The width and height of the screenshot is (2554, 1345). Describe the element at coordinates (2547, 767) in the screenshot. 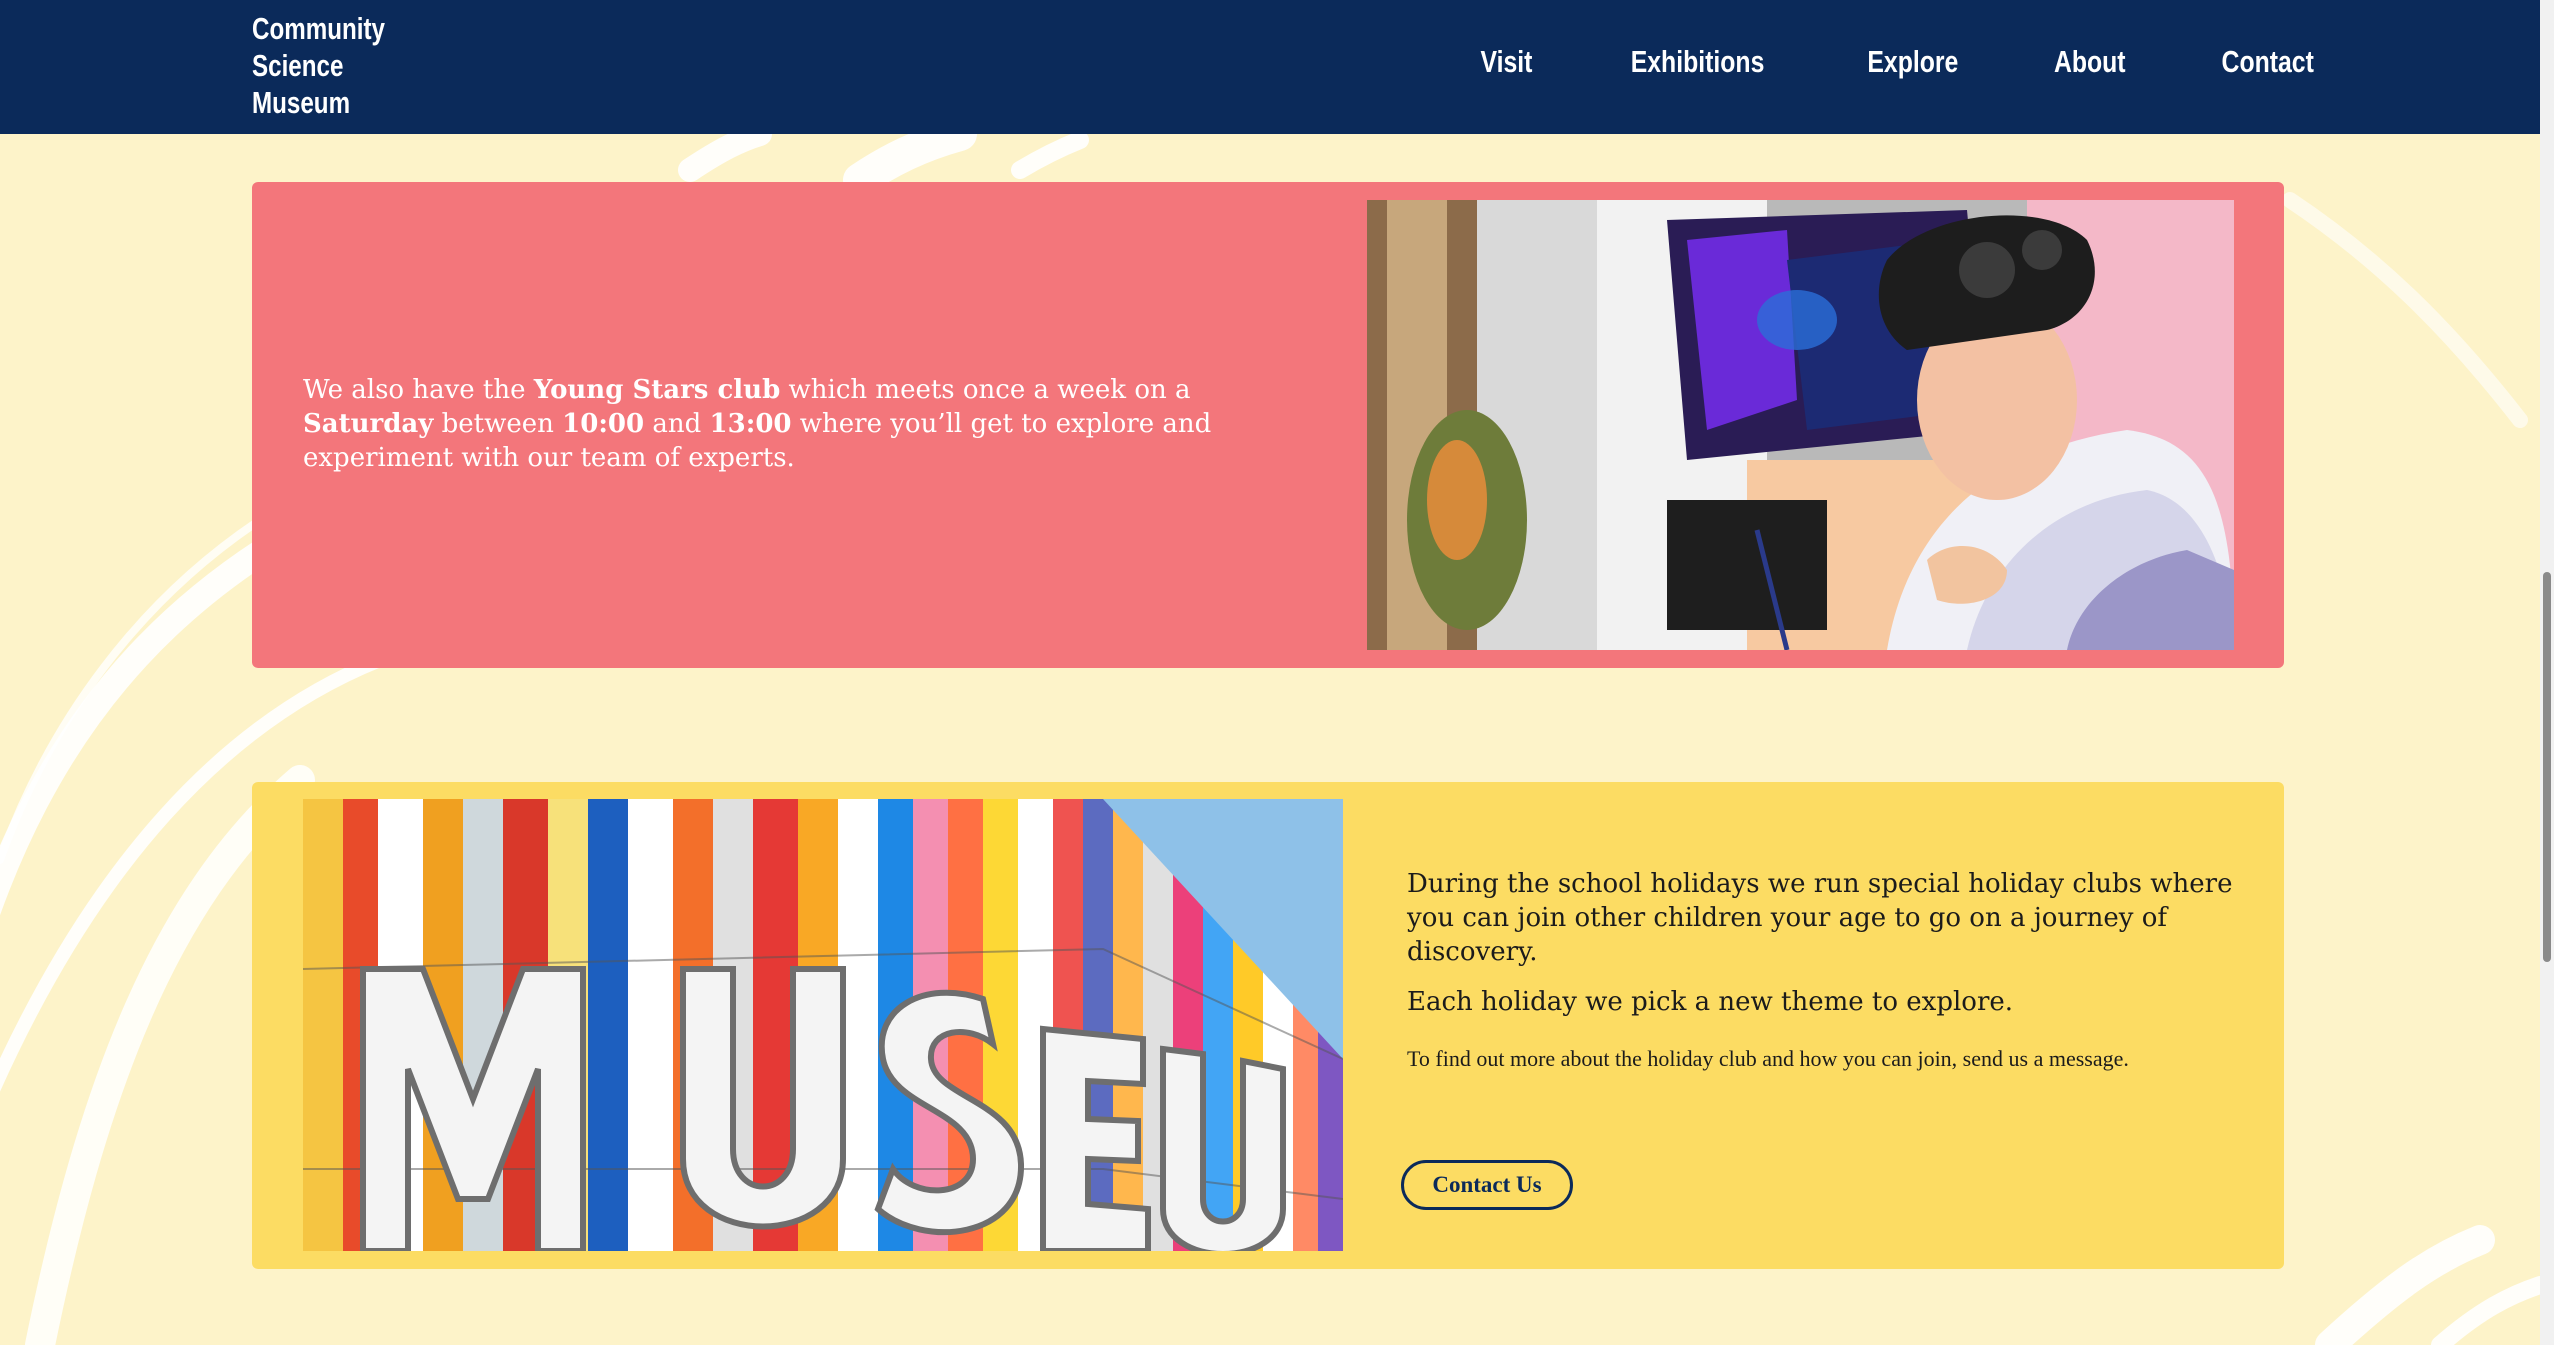

I see `scrollbar-thumb` at that location.